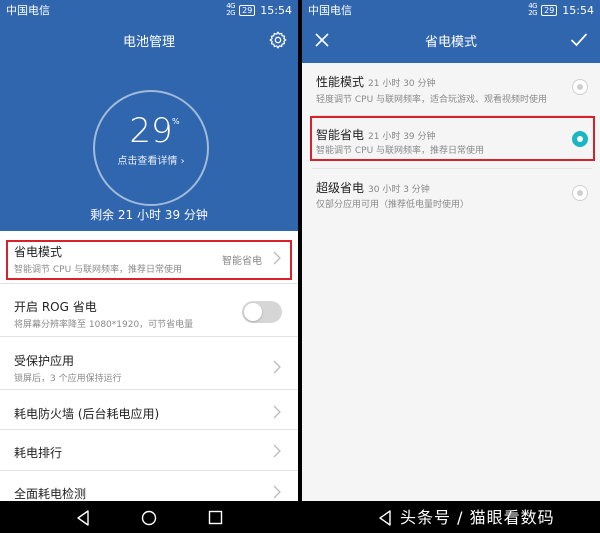  What do you see at coordinates (148, 42) in the screenshot?
I see `page-title: 电池管理` at bounding box center [148, 42].